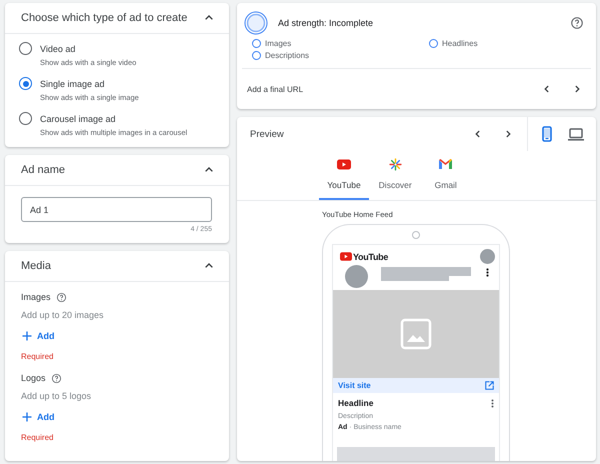 This screenshot has height=464, width=600. I want to click on hint-text: Add up to 5 logos, so click(56, 396).